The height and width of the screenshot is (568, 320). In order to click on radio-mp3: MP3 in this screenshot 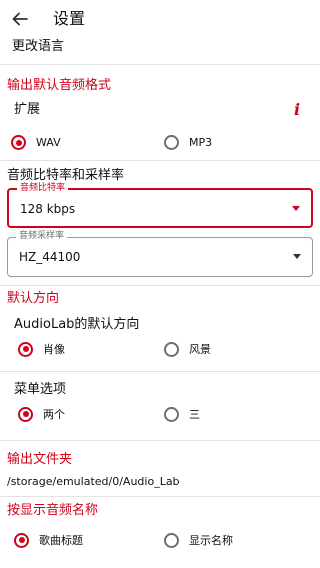, I will do `click(188, 142)`.